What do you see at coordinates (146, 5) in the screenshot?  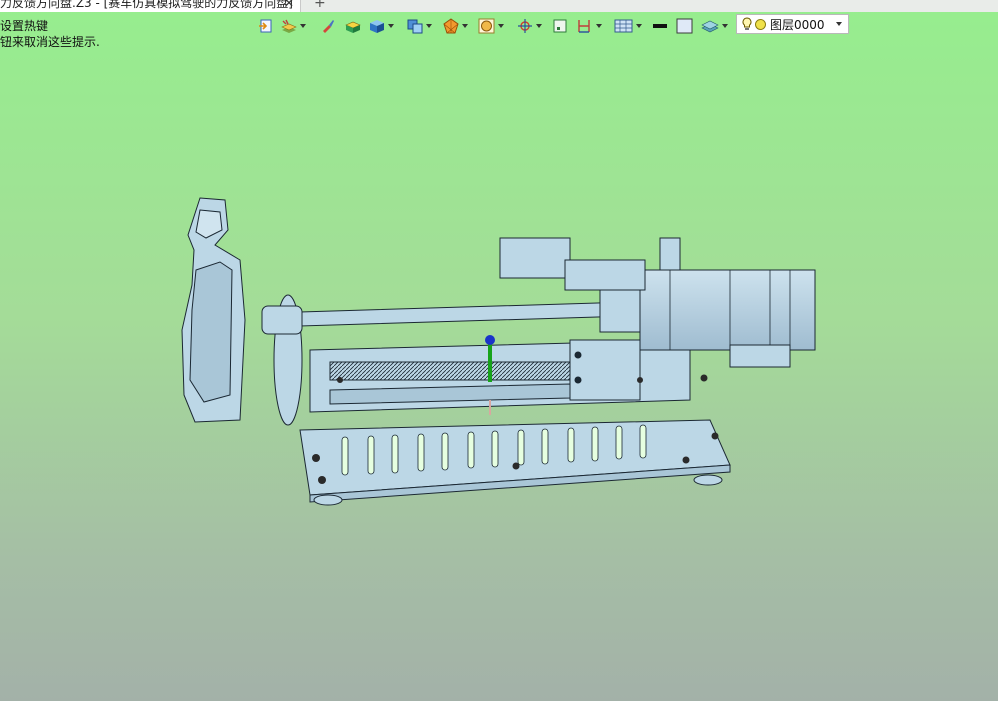 I see `document-tab-title: 力反馈方向盘.Z3 - [赛车仿真模拟驾驶的力反馈方向盘]` at bounding box center [146, 5].